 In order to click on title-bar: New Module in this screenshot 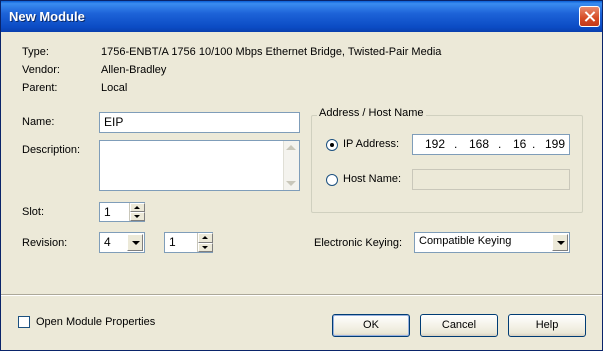, I will do `click(301, 16)`.